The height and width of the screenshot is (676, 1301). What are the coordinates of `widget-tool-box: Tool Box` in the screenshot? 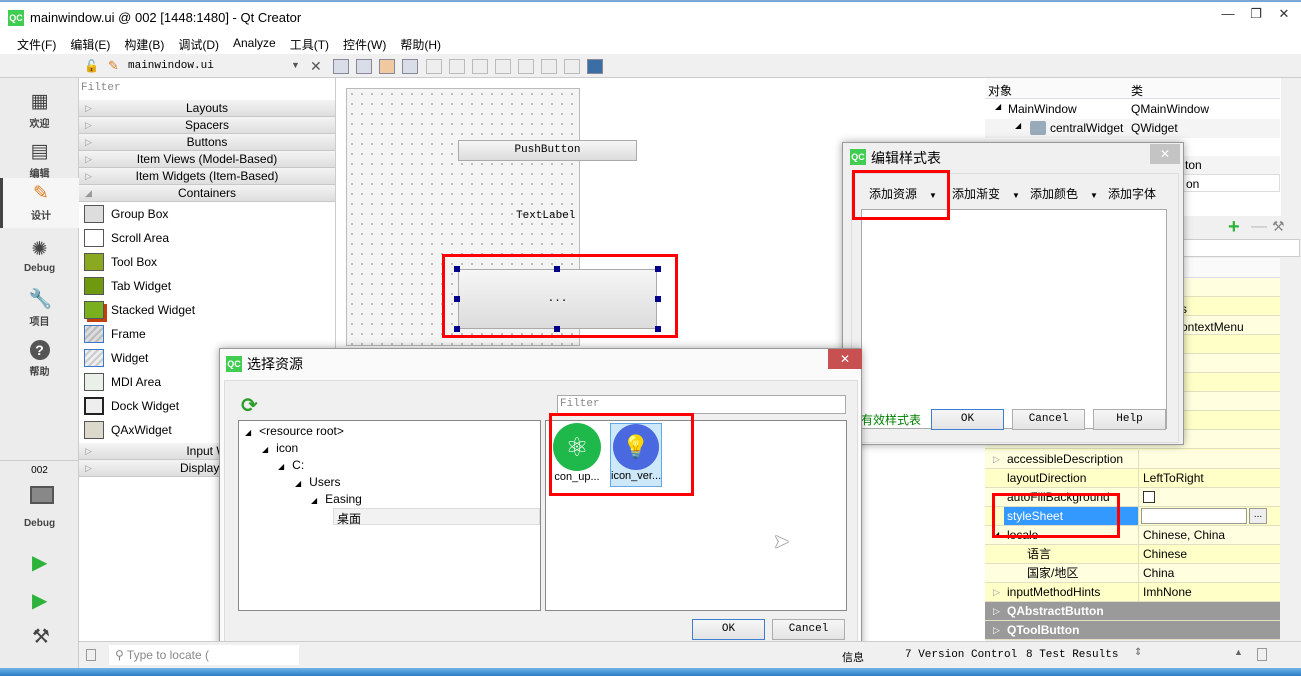 It's located at (207, 262).